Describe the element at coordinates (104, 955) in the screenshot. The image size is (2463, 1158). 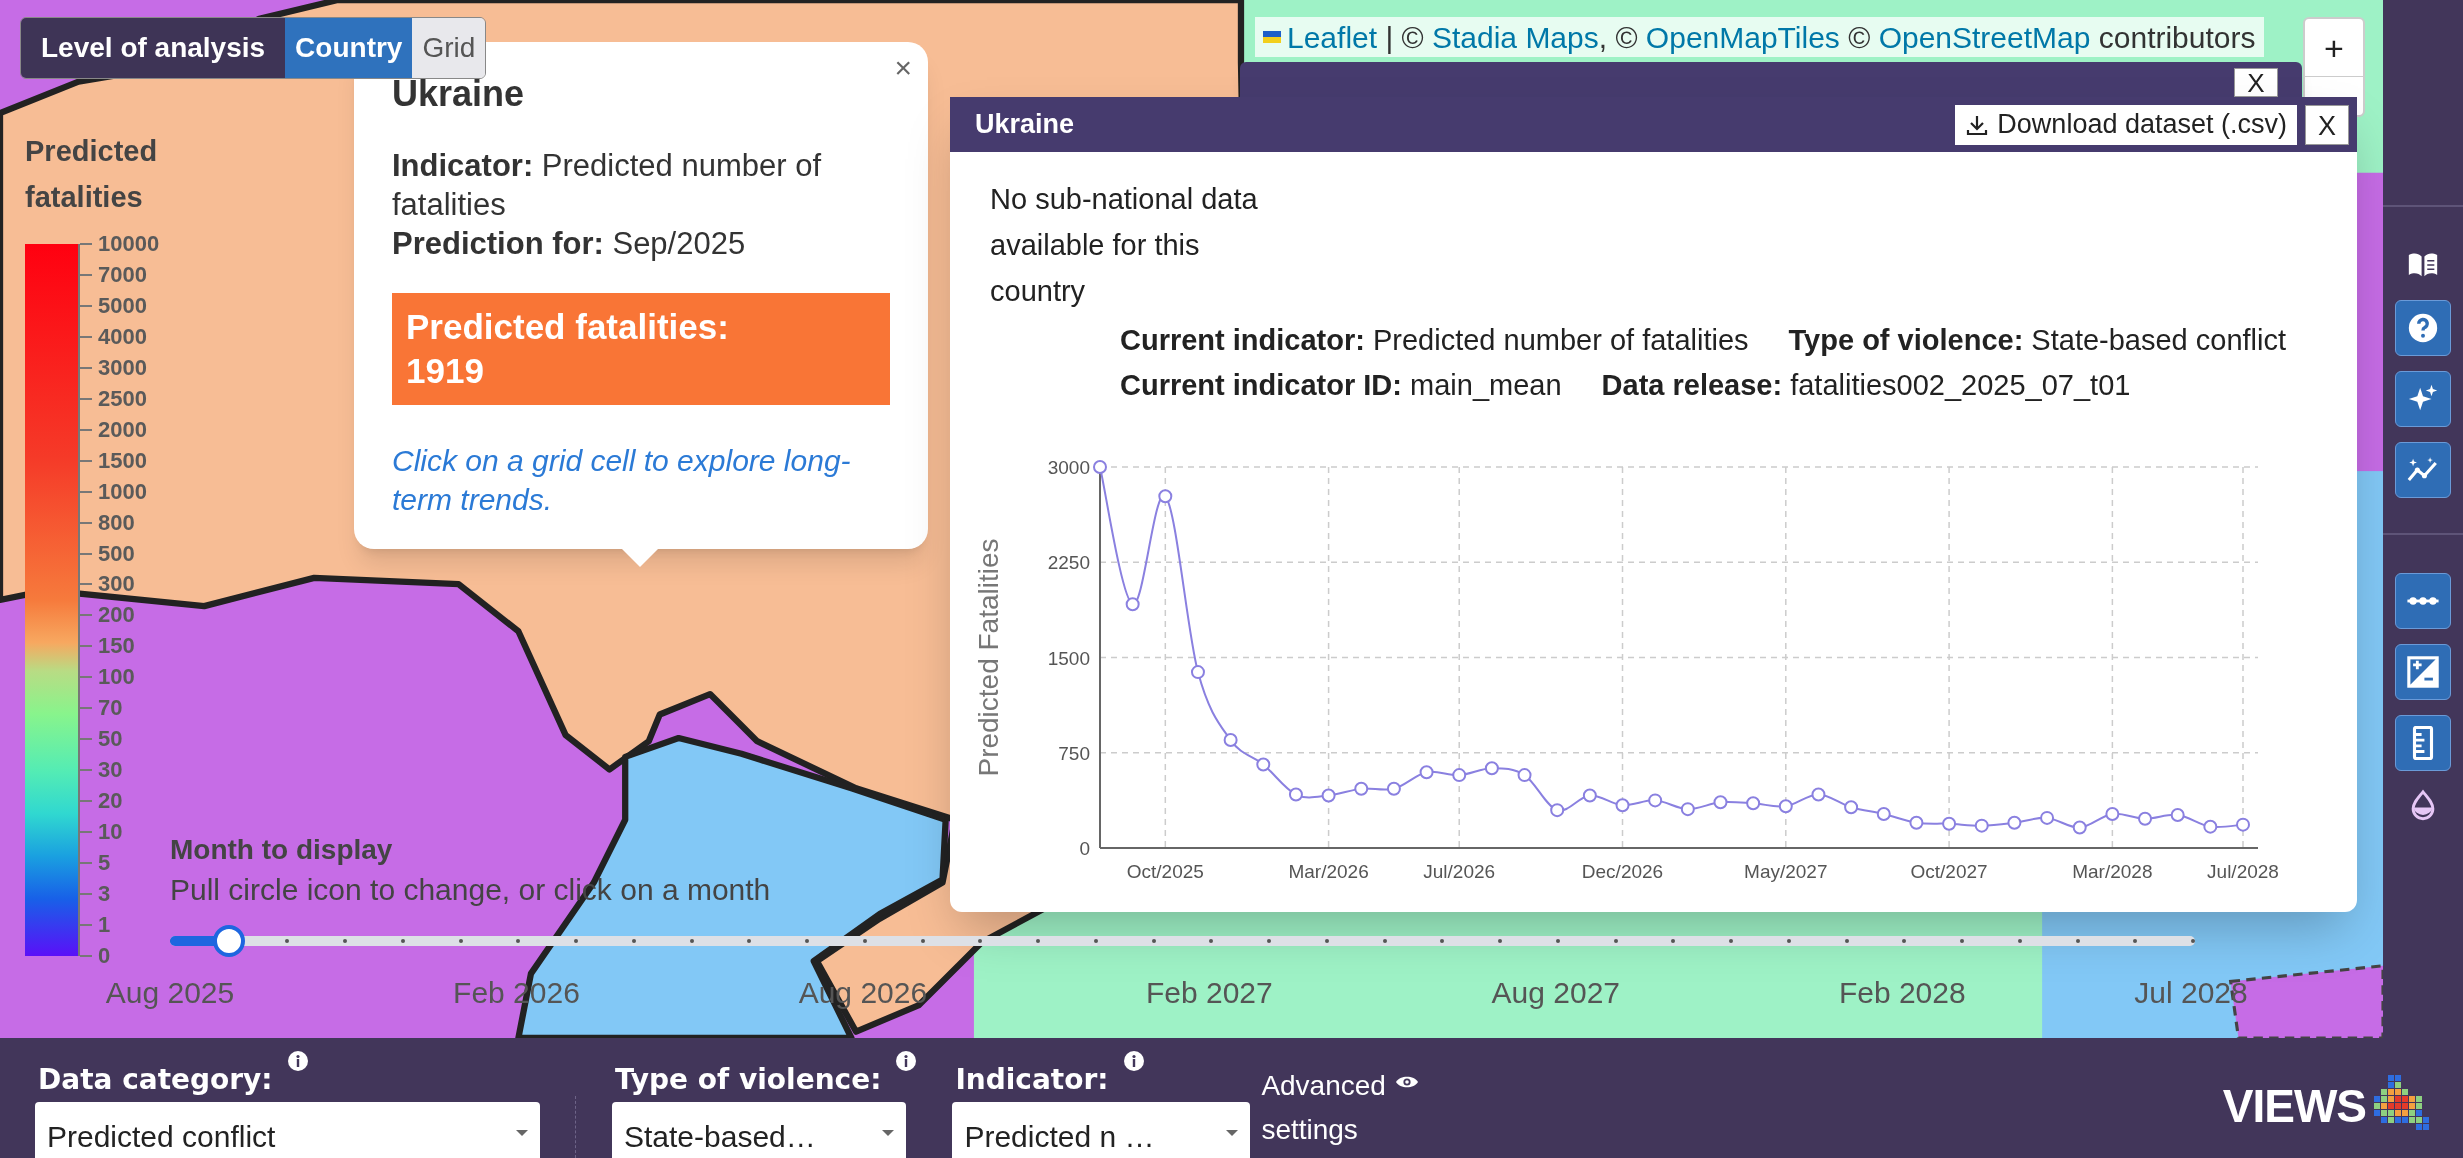
I see `legend-label: 0` at that location.